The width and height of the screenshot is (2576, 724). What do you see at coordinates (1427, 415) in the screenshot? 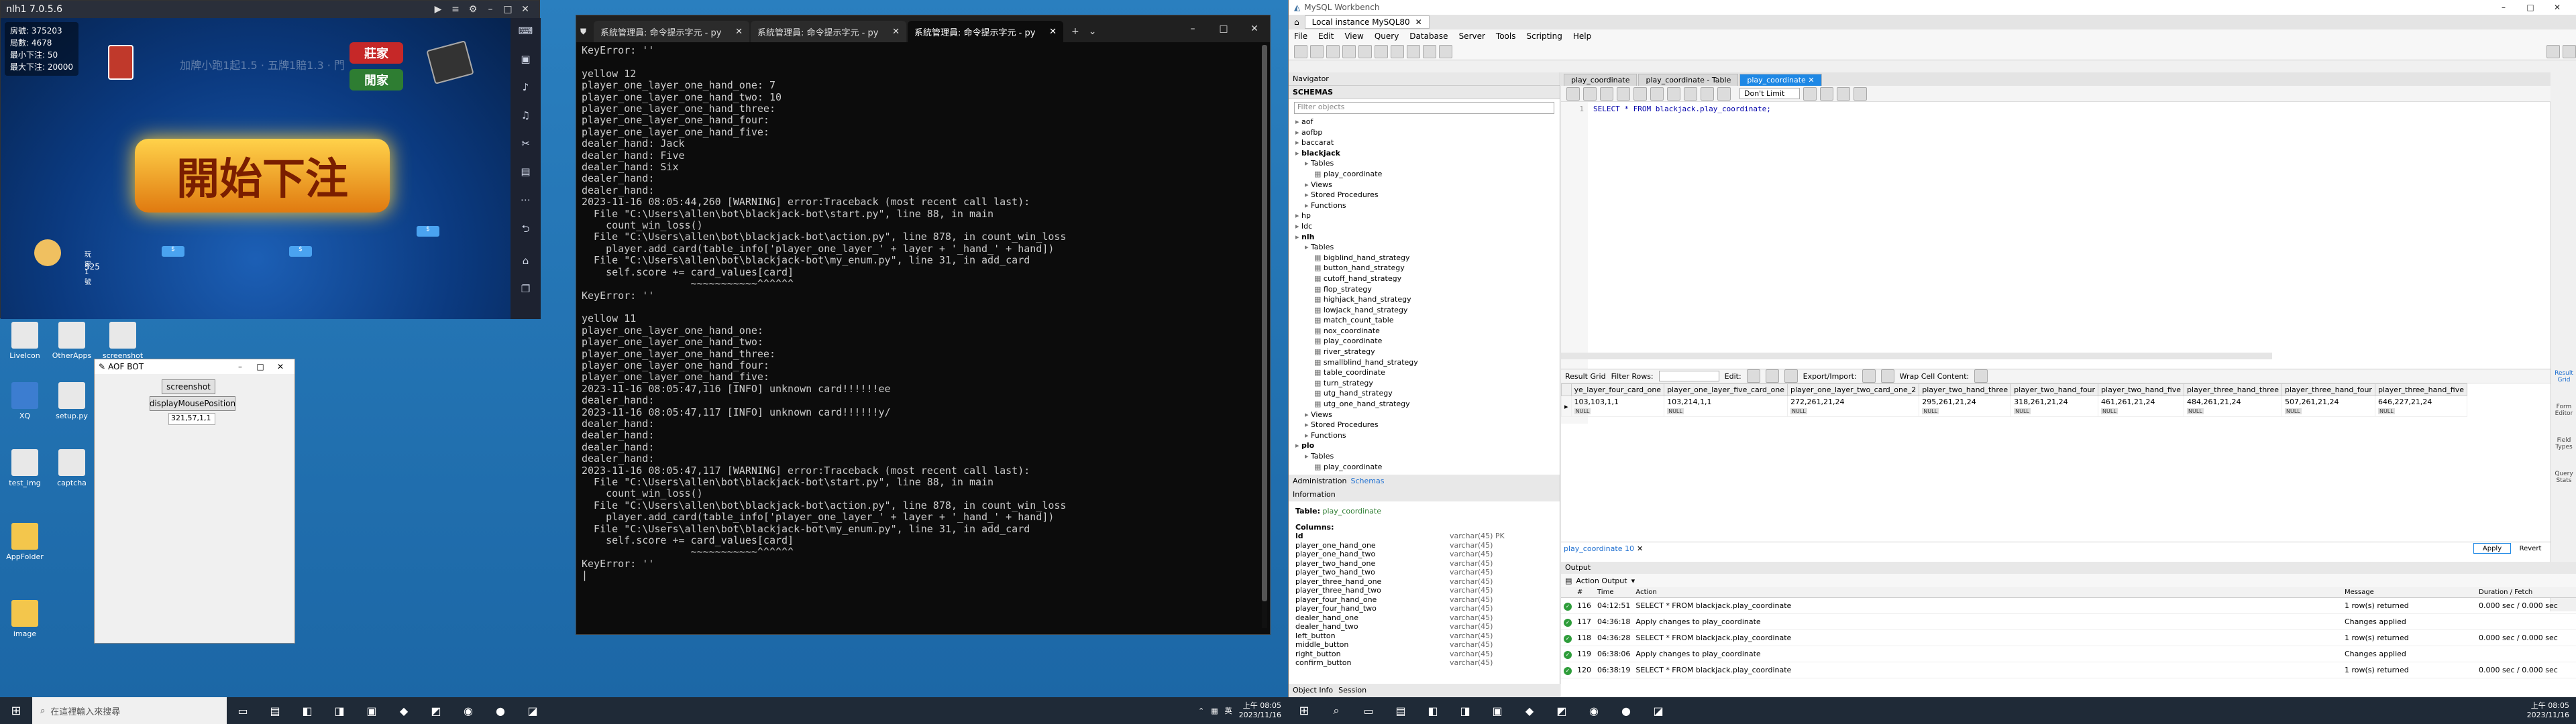
I see `tree-item: ▸ Views` at bounding box center [1427, 415].